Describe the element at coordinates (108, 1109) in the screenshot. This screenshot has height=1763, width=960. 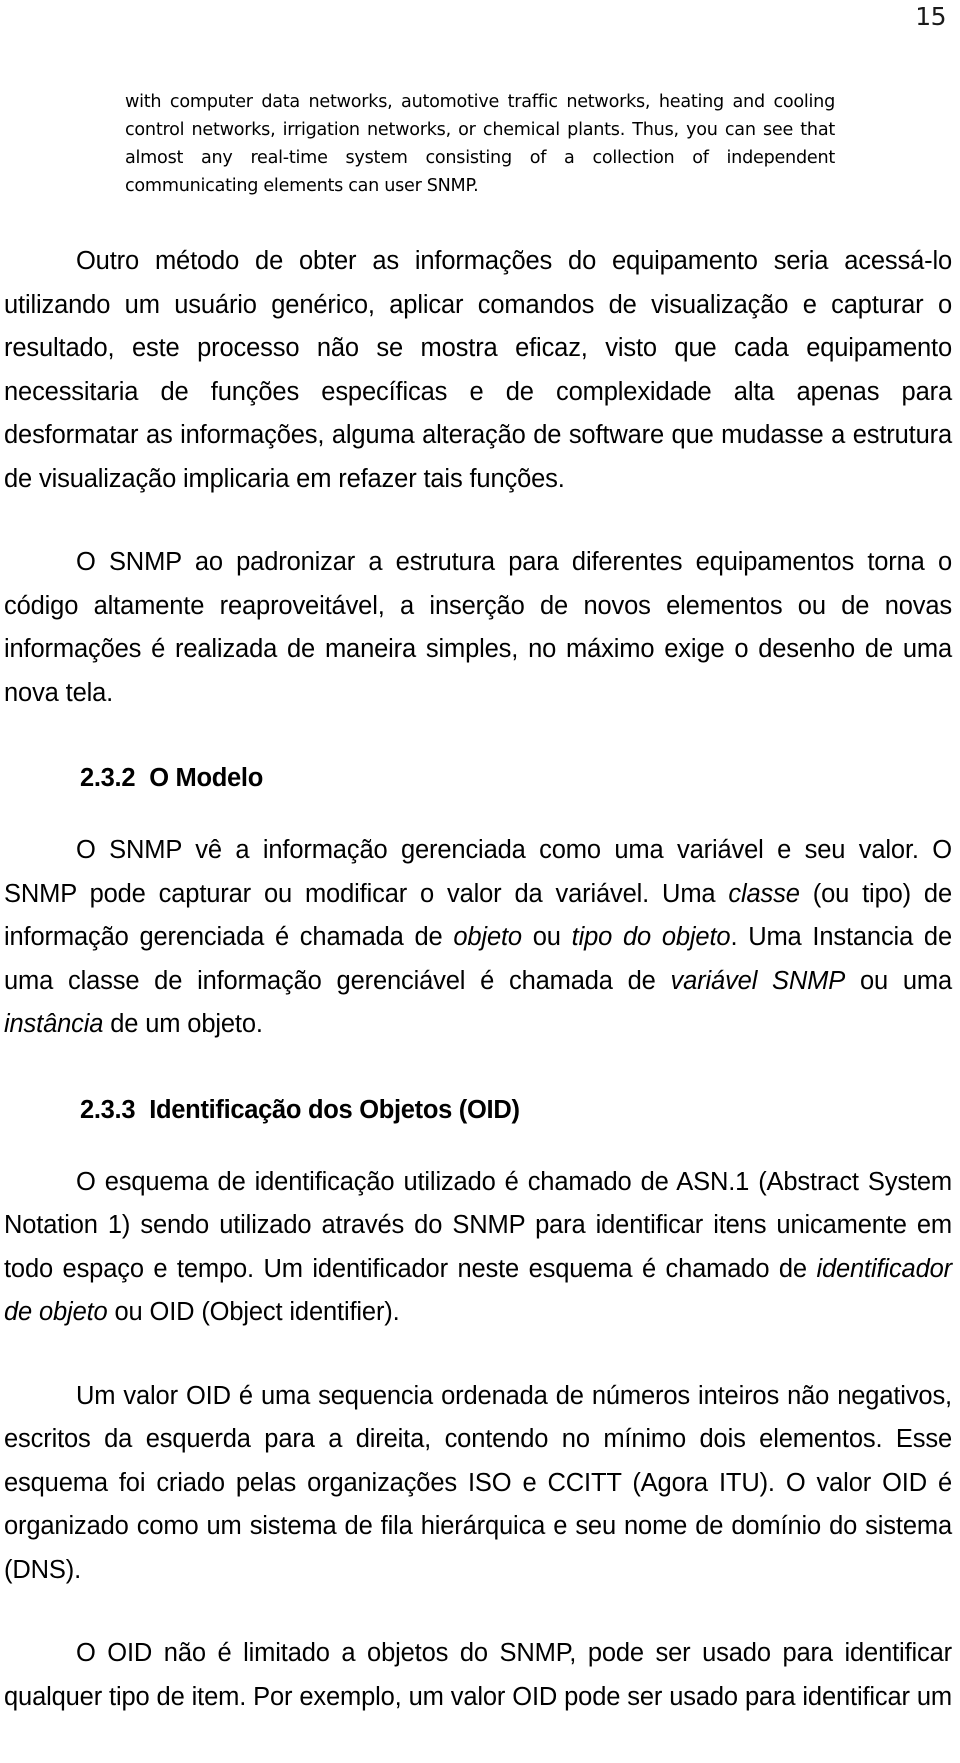
I see `heading-2-3-3-number: 2.3.3` at that location.